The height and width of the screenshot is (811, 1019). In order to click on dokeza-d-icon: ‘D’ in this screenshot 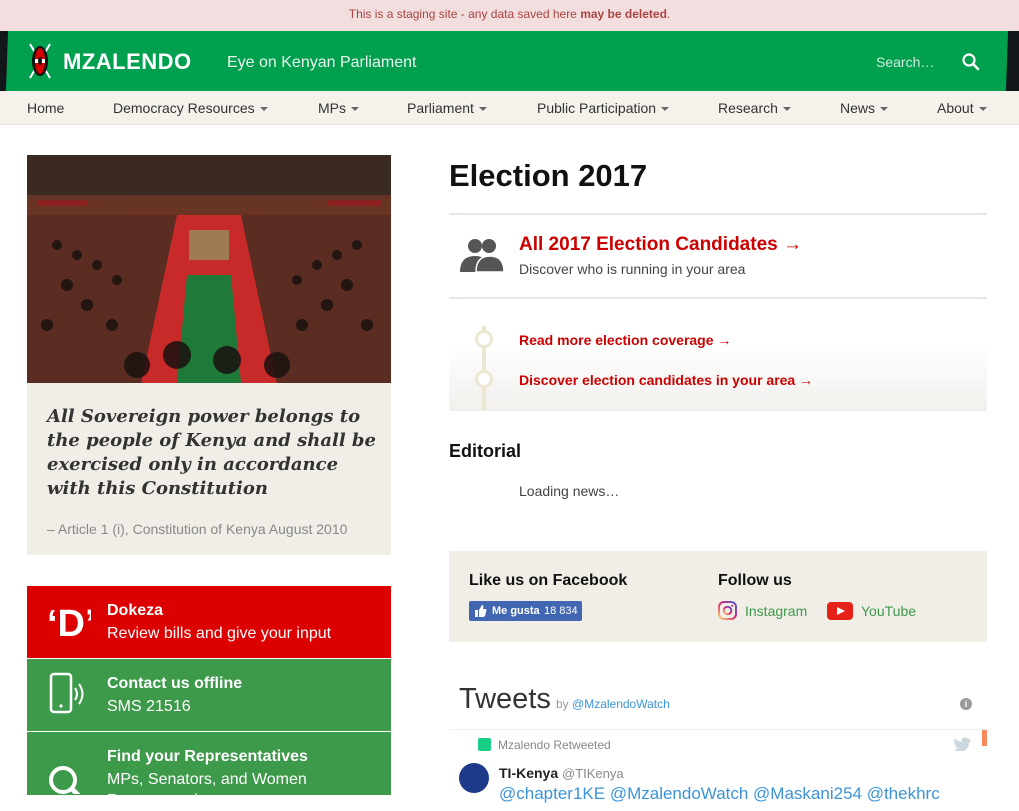, I will do `click(69, 623)`.